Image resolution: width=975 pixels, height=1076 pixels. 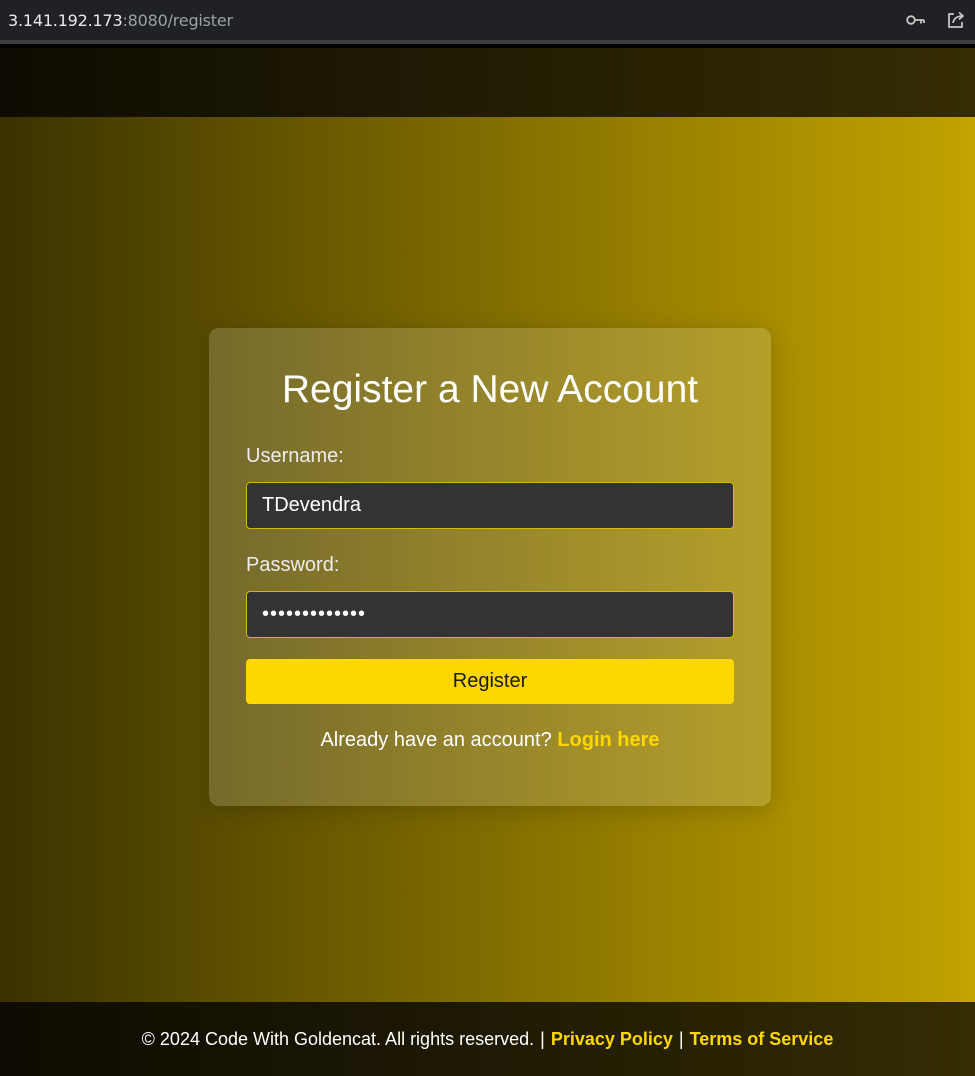 I want to click on page-title: Register a New Account, so click(x=490, y=389).